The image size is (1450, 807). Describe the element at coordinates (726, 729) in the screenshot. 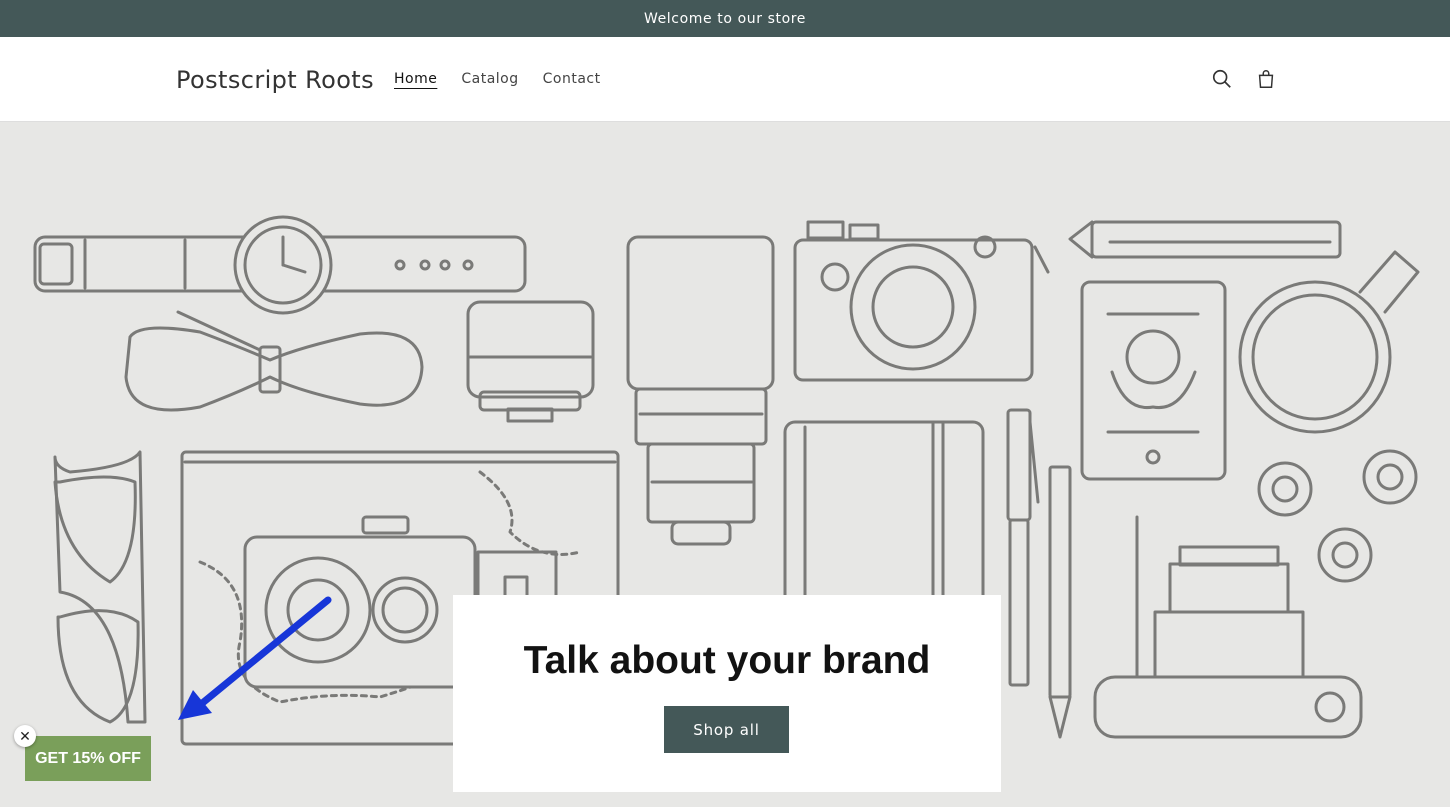

I see `shop-all-button: Shop all` at that location.